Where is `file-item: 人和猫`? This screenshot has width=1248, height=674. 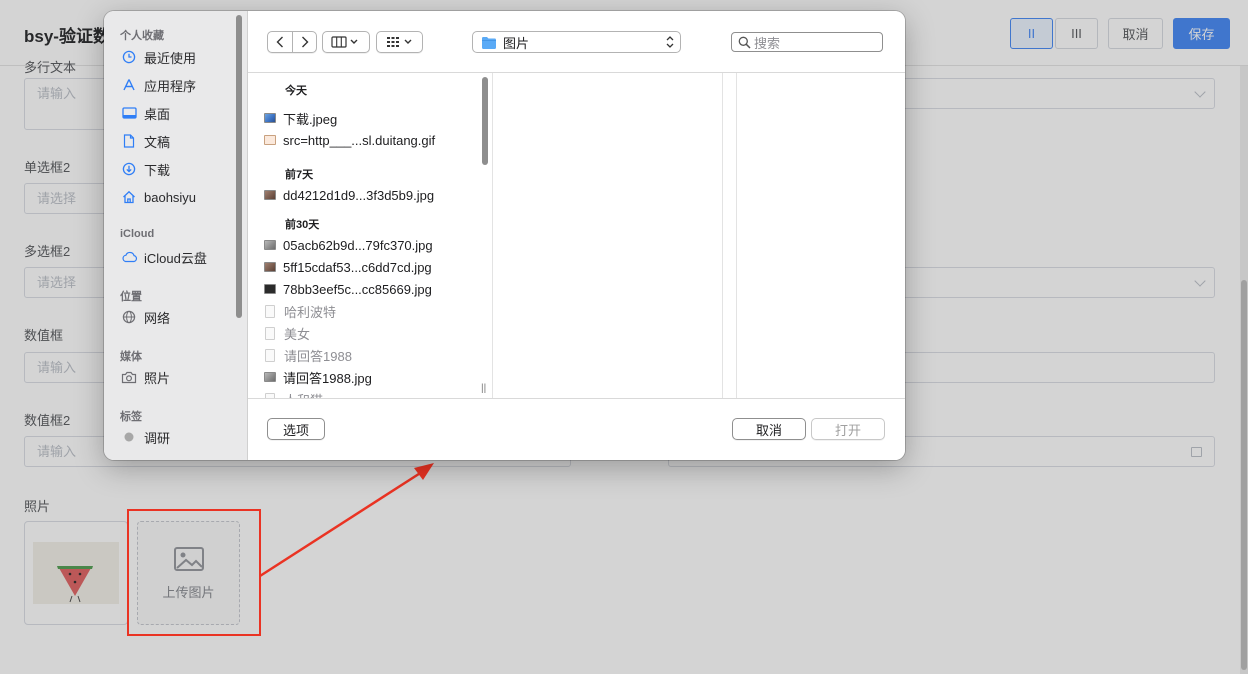
file-item: 人和猫 is located at coordinates (293, 393).